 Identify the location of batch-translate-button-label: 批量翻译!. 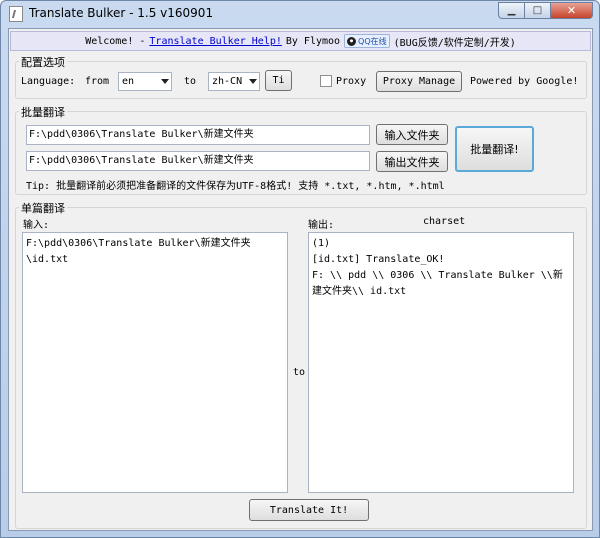
(494, 149).